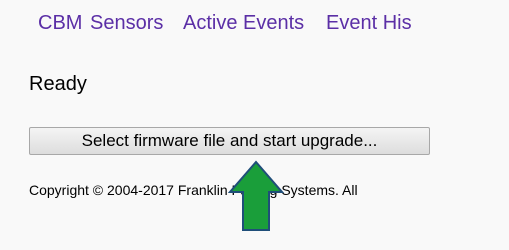 The width and height of the screenshot is (509, 250). Describe the element at coordinates (126, 23) in the screenshot. I see `nav-item-sensors: Sensors` at that location.